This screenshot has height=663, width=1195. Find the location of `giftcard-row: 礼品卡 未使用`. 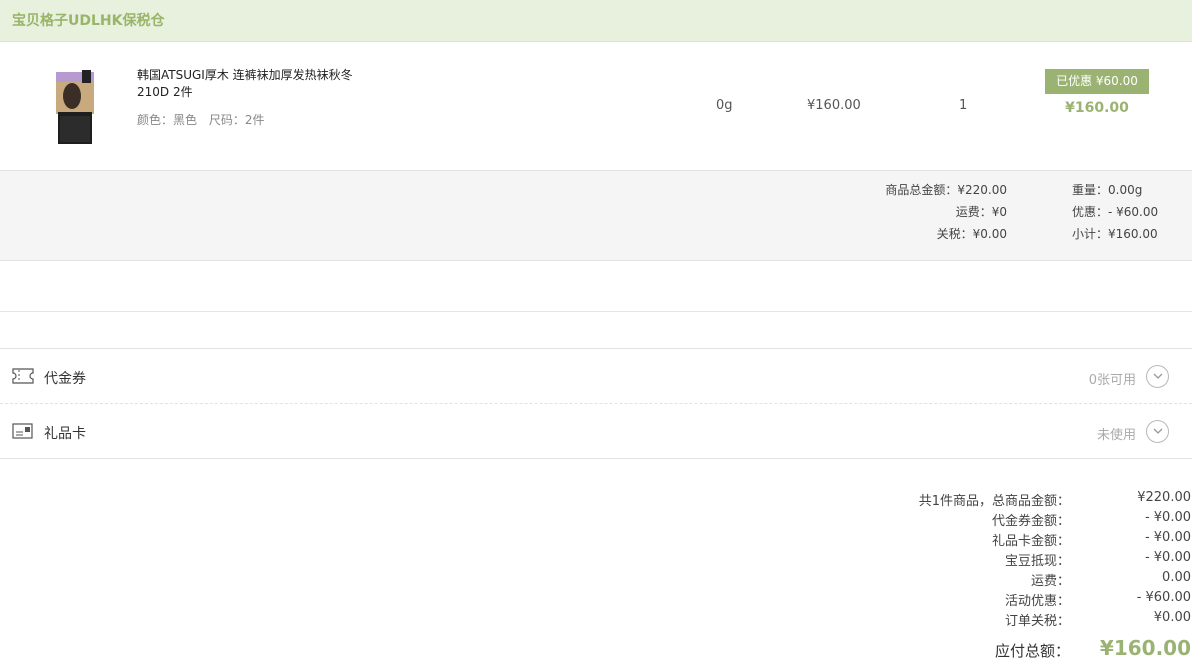

giftcard-row: 礼品卡 未使用 is located at coordinates (596, 431).